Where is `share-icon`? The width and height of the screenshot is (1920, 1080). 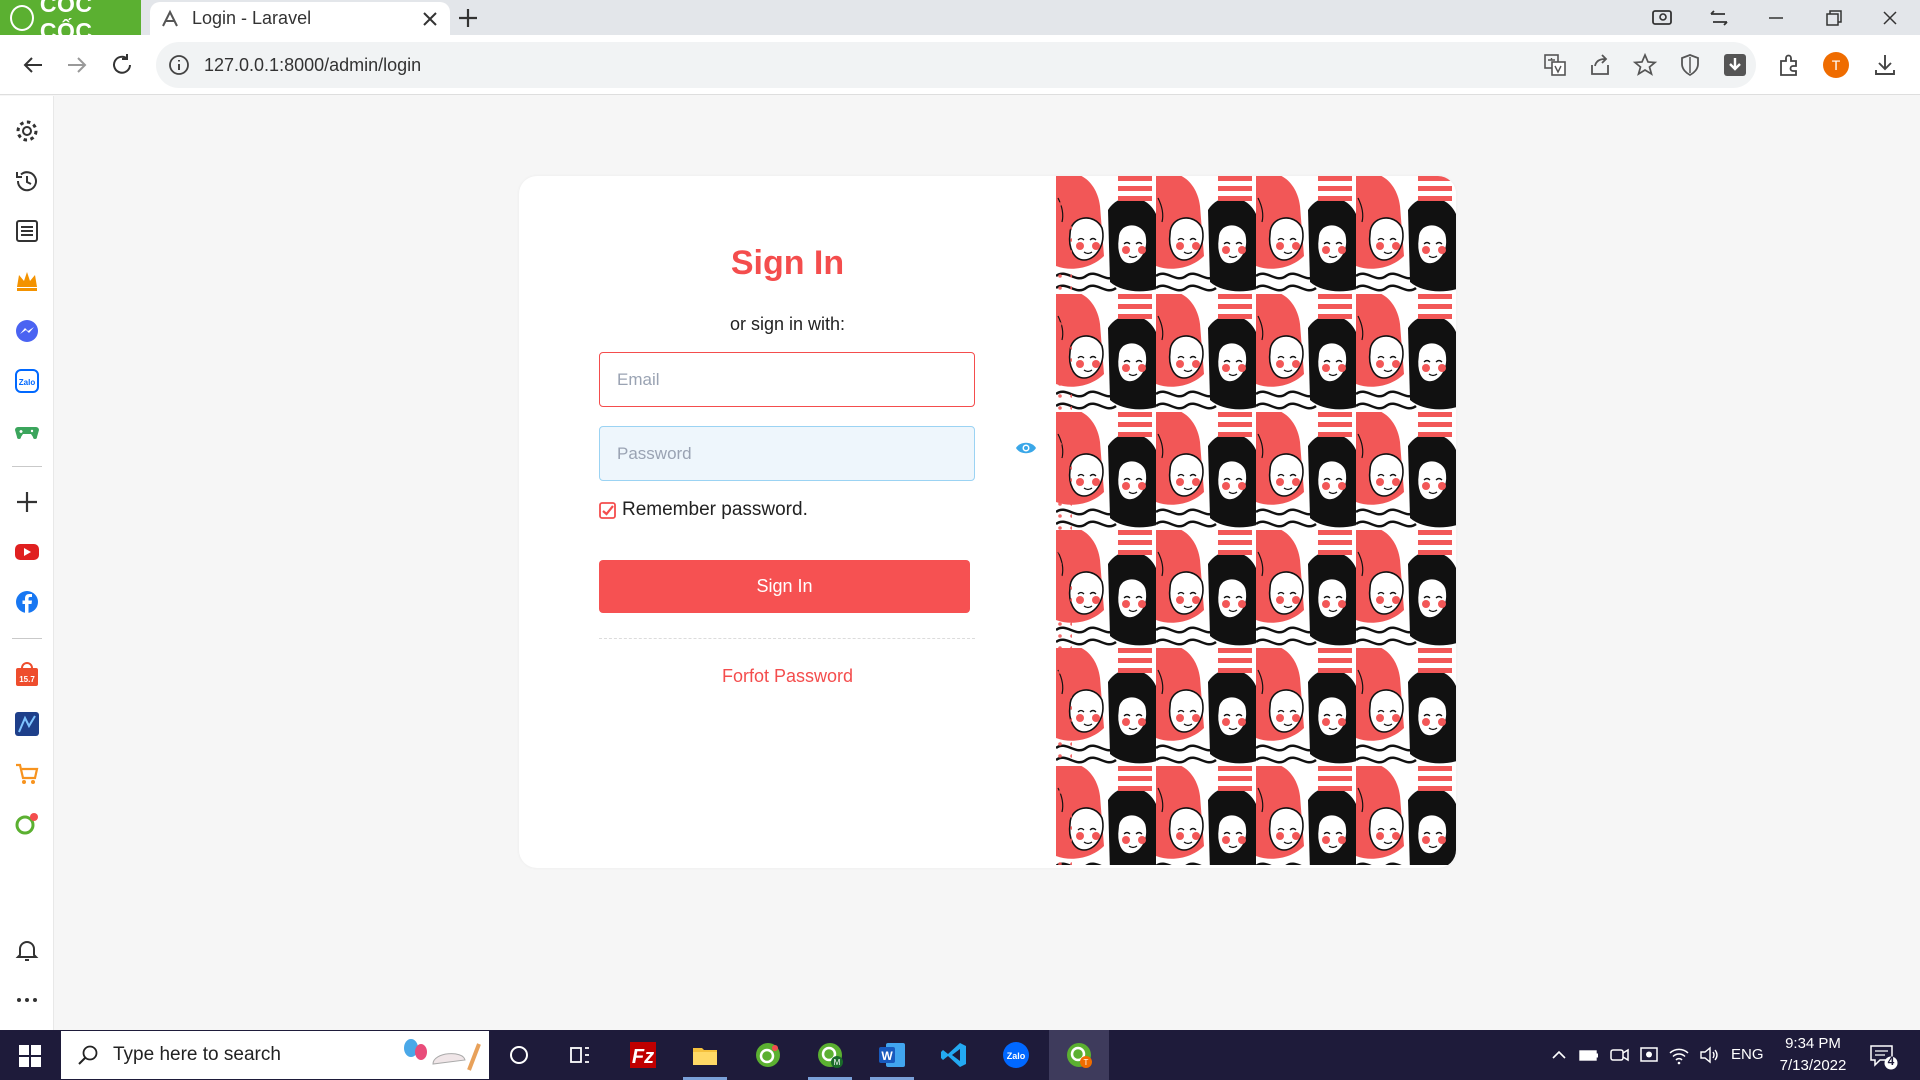 share-icon is located at coordinates (1600, 65).